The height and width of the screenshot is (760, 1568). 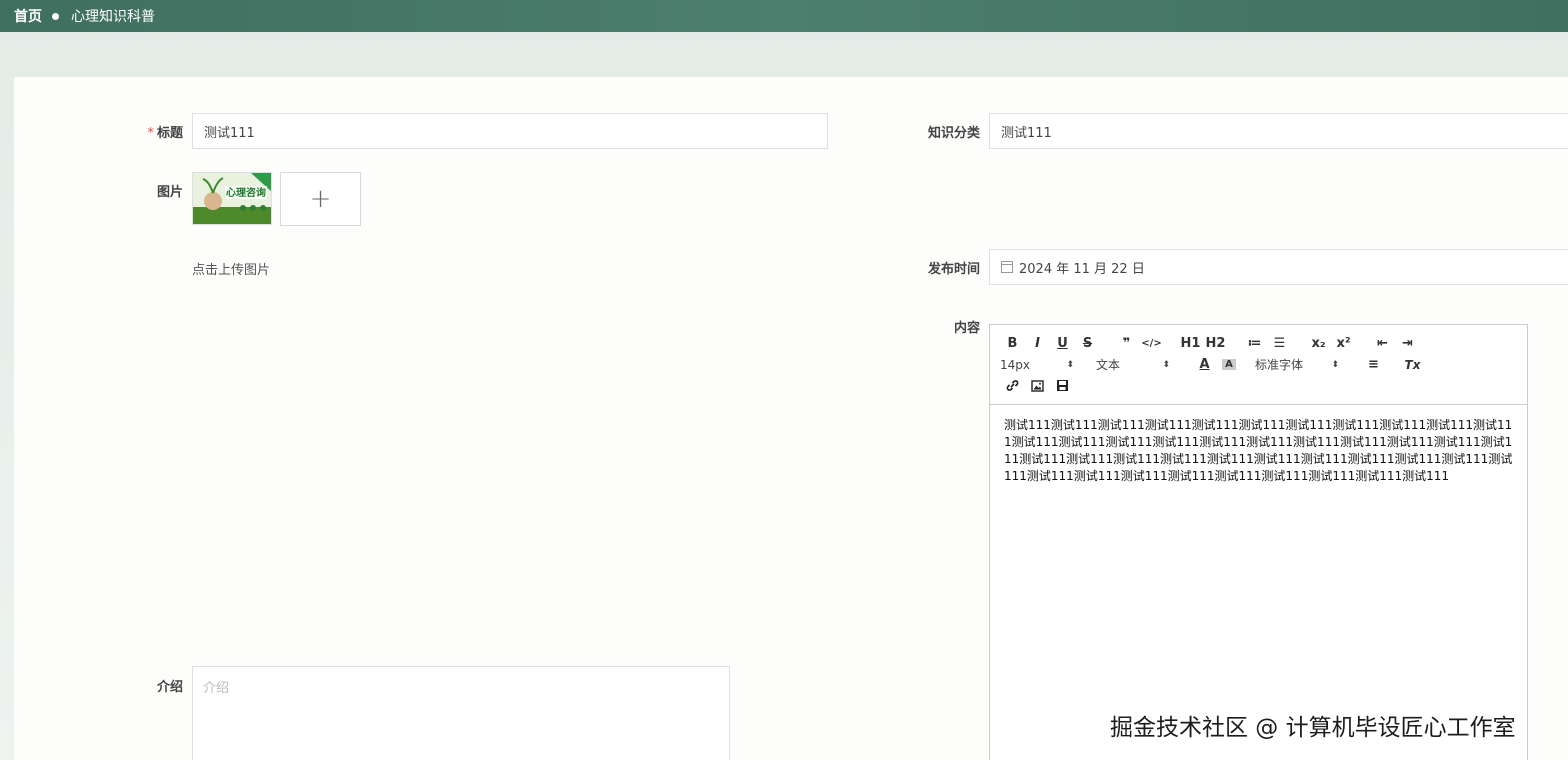 I want to click on bold-button: B, so click(x=1012, y=343).